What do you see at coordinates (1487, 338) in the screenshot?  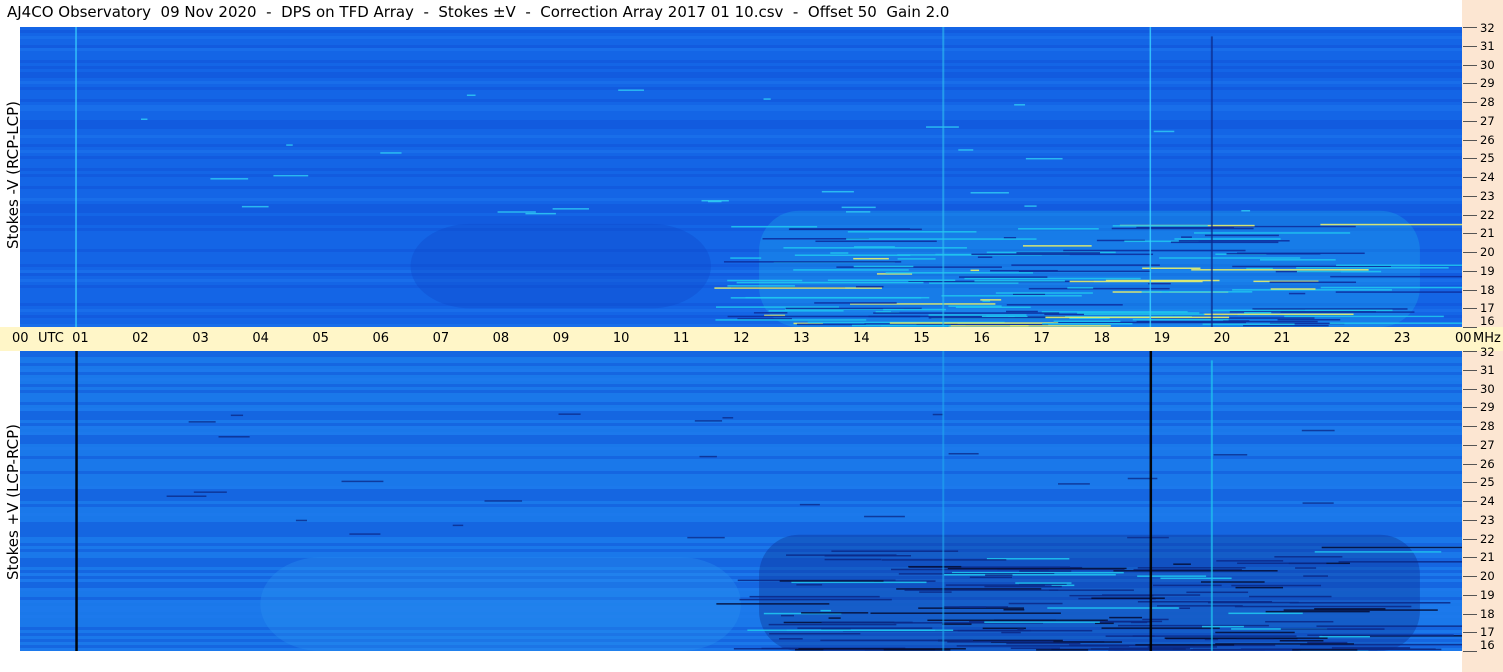 I see `mhz-unit-label: MHz` at bounding box center [1487, 338].